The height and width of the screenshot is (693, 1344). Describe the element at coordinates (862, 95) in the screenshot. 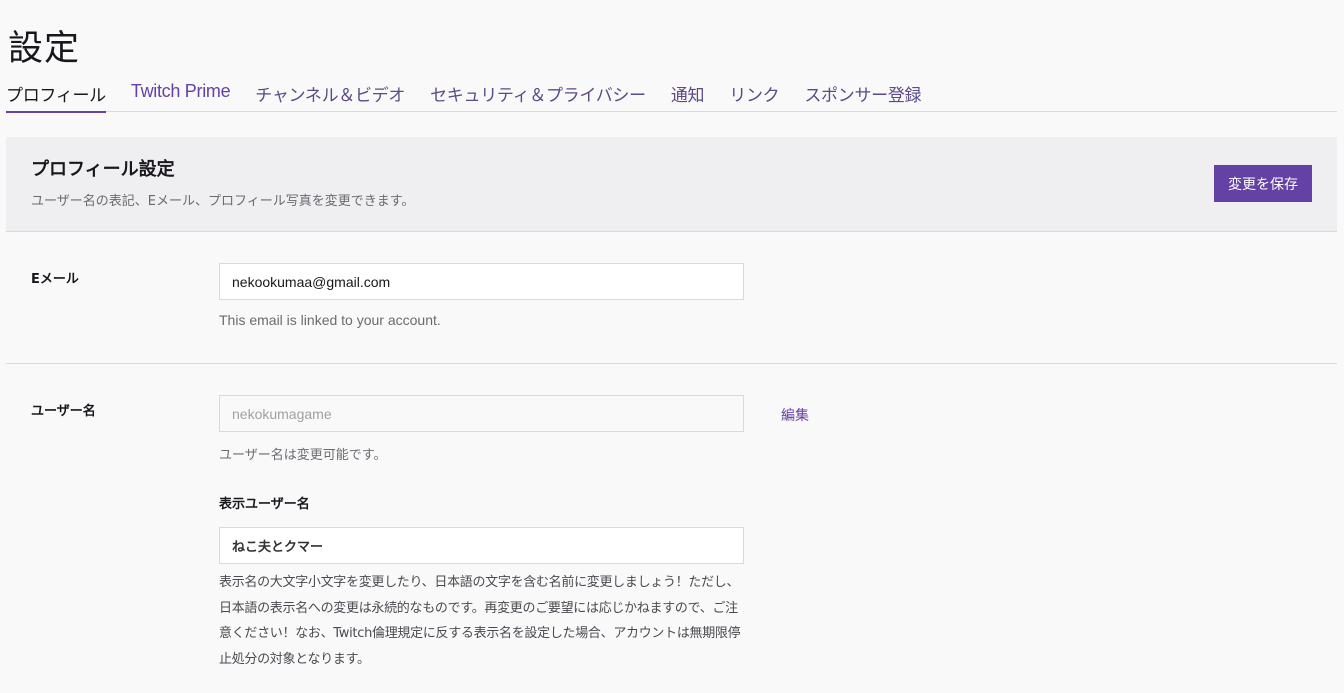

I see `tab-subscriptions: スポンサー登録` at that location.